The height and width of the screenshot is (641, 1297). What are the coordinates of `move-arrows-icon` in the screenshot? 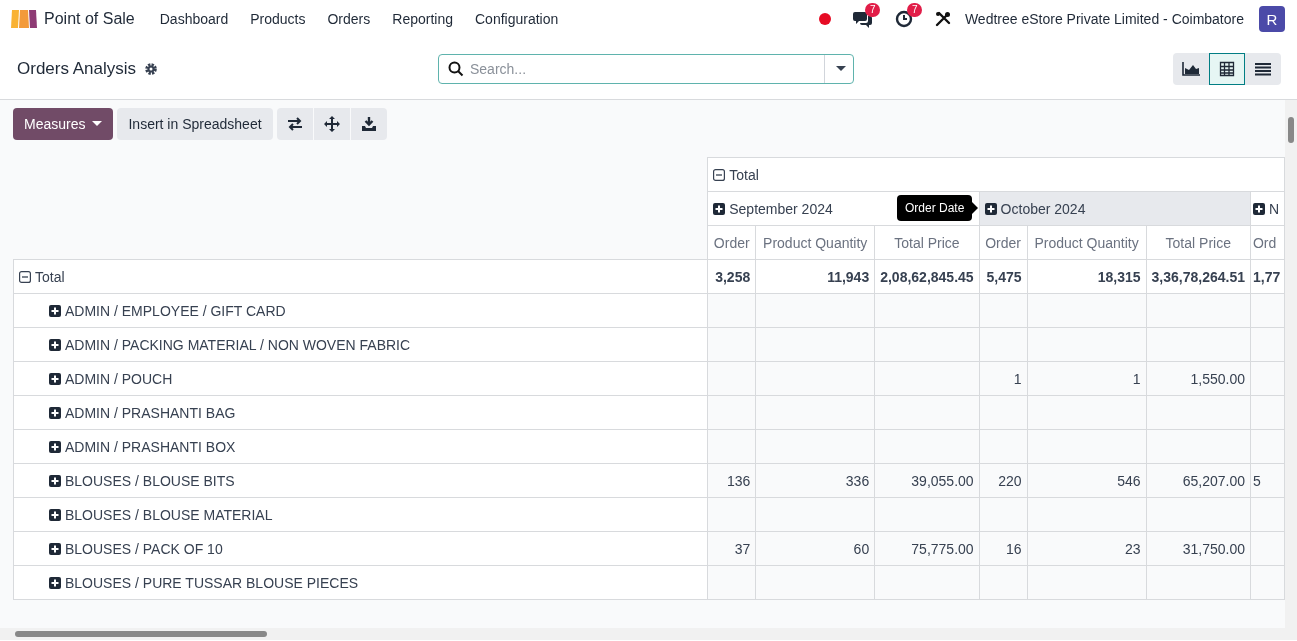 It's located at (331, 124).